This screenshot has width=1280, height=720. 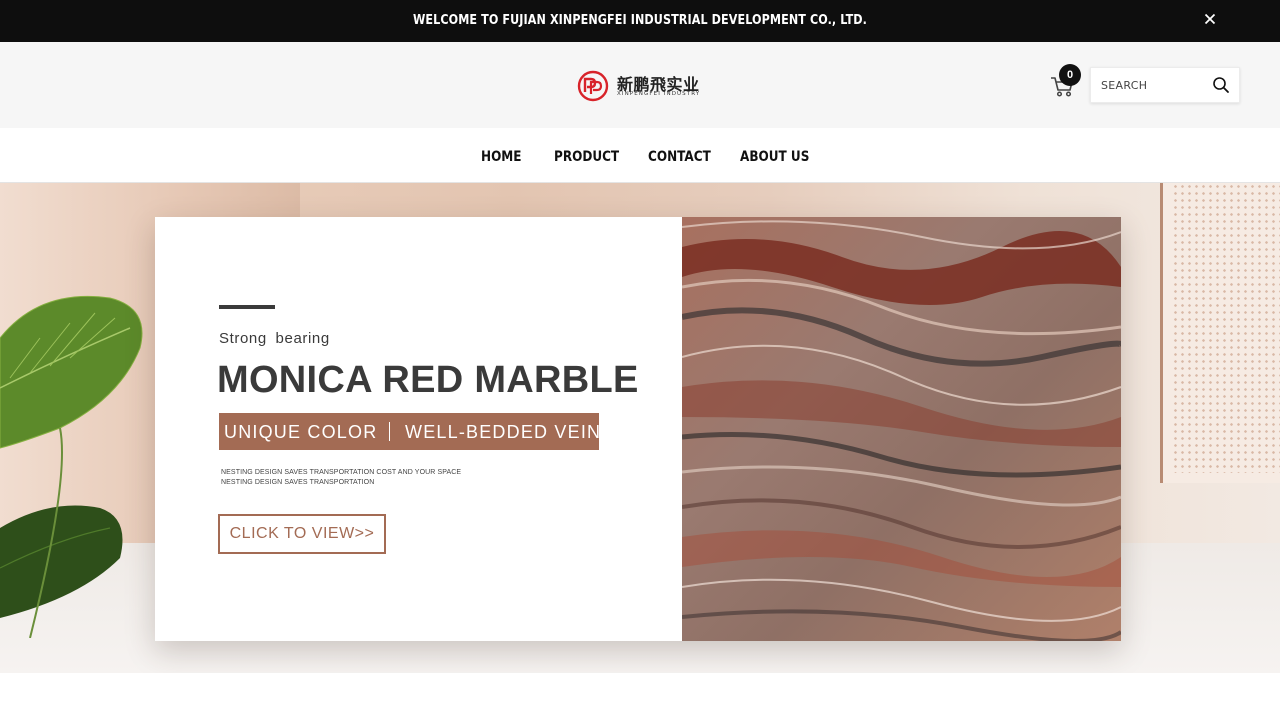 I want to click on search-box, so click(x=1165, y=85).